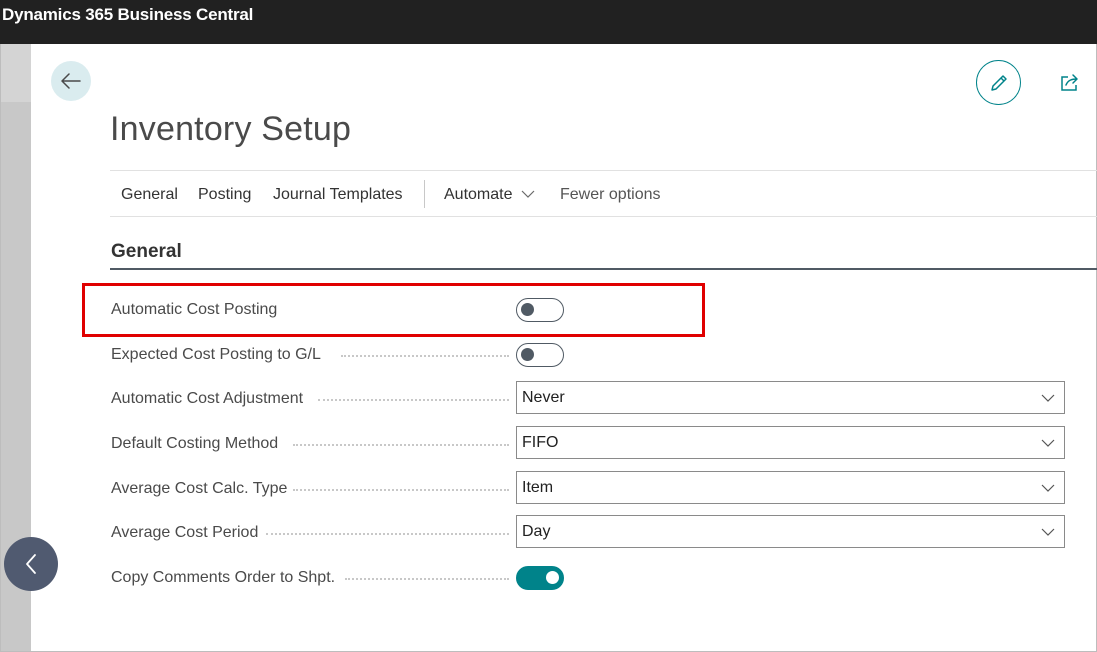 The width and height of the screenshot is (1097, 652). What do you see at coordinates (548, 22) in the screenshot?
I see `app-titlebar: Dynamics 365 Business Central` at bounding box center [548, 22].